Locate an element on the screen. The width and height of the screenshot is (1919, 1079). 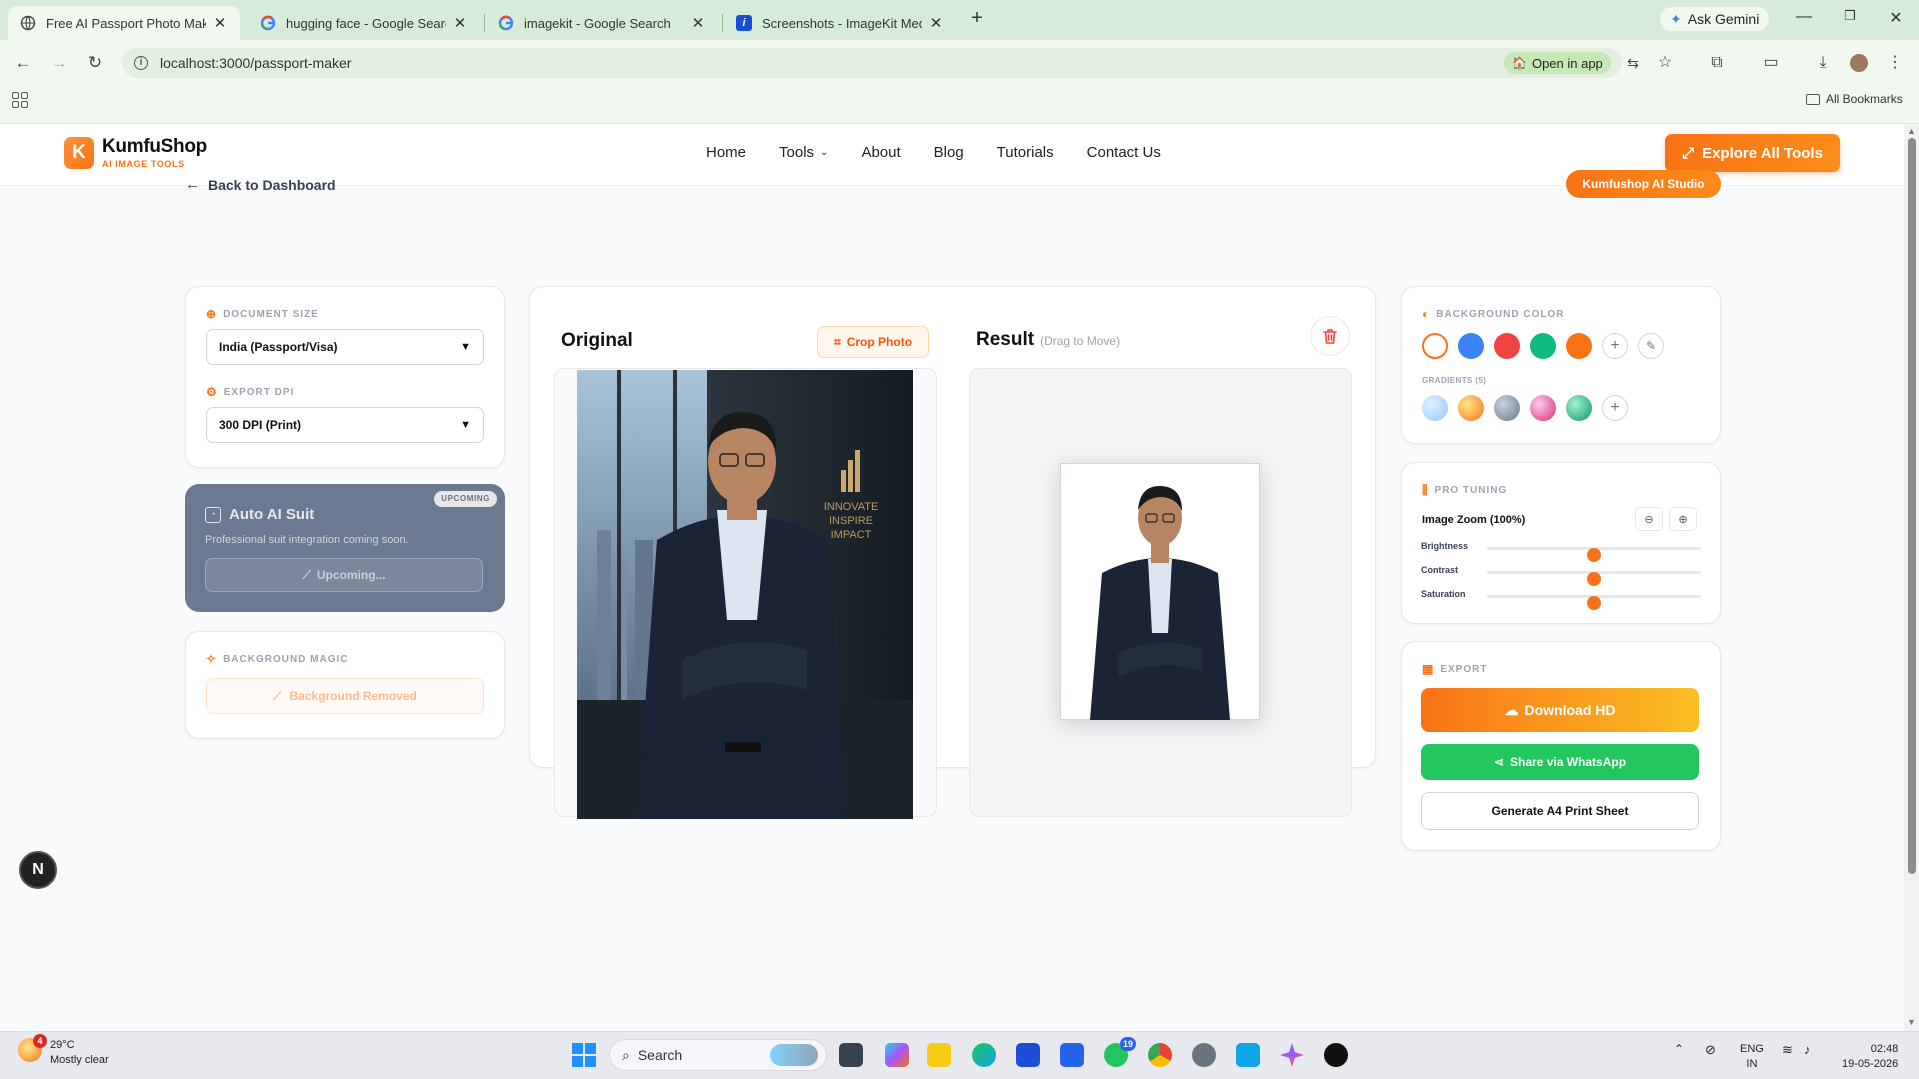
result-photo is located at coordinates (1160, 591).